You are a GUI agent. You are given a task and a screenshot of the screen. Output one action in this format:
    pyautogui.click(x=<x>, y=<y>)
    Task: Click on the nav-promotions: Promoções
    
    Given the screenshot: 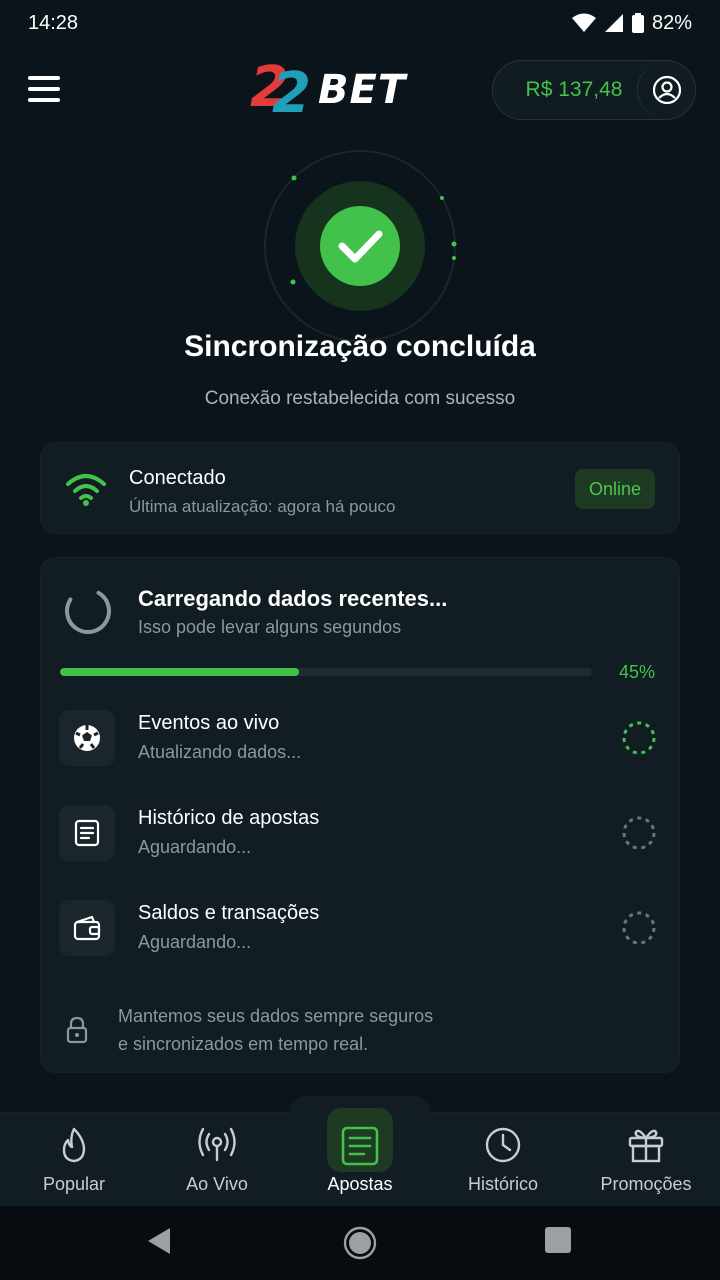 What is the action you would take?
    pyautogui.click(x=646, y=1159)
    